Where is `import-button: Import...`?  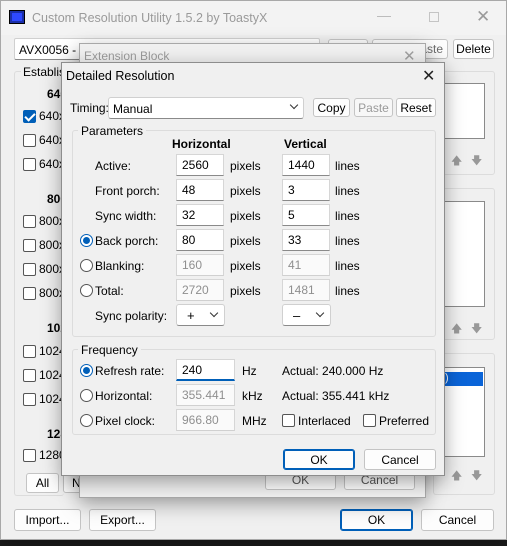 import-button: Import... is located at coordinates (47, 520).